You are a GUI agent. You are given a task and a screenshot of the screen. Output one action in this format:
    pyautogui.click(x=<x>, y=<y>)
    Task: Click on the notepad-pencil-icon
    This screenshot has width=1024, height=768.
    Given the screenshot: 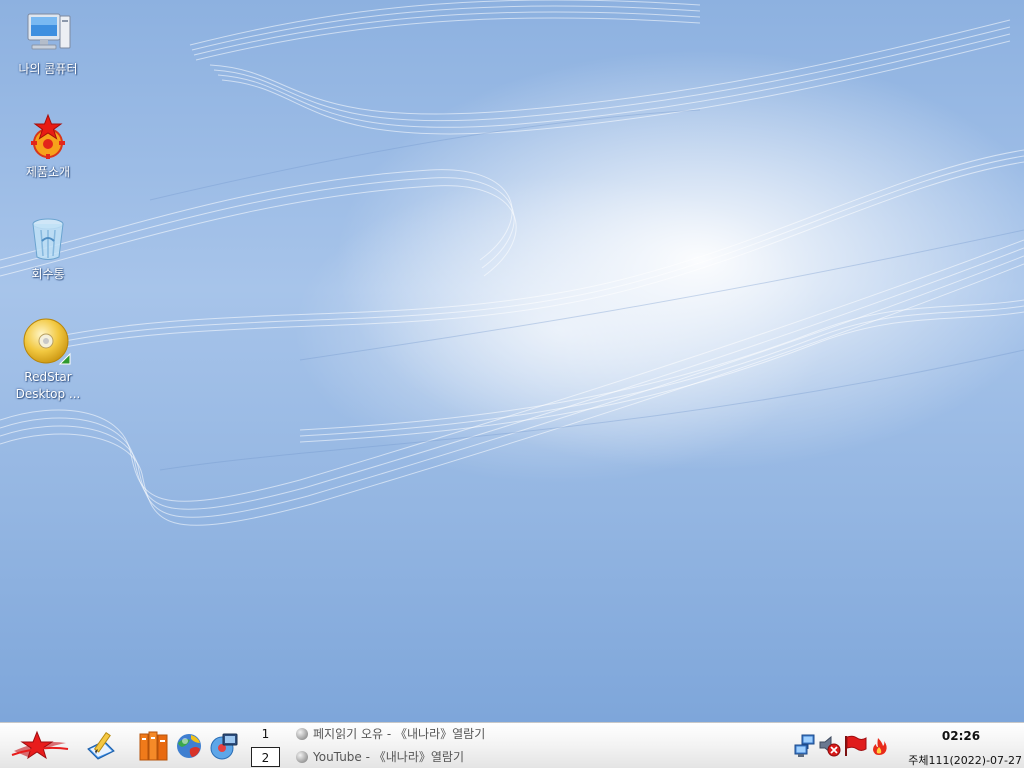 What is the action you would take?
    pyautogui.click(x=101, y=745)
    